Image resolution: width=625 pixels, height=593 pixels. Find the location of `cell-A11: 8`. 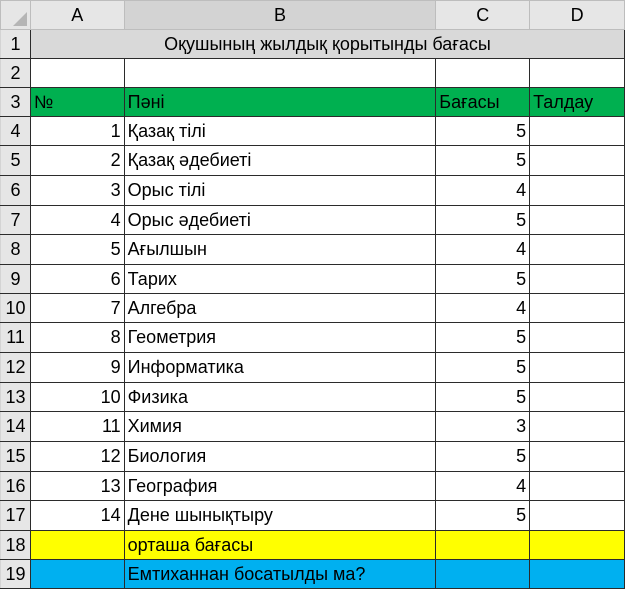

cell-A11: 8 is located at coordinates (77, 337).